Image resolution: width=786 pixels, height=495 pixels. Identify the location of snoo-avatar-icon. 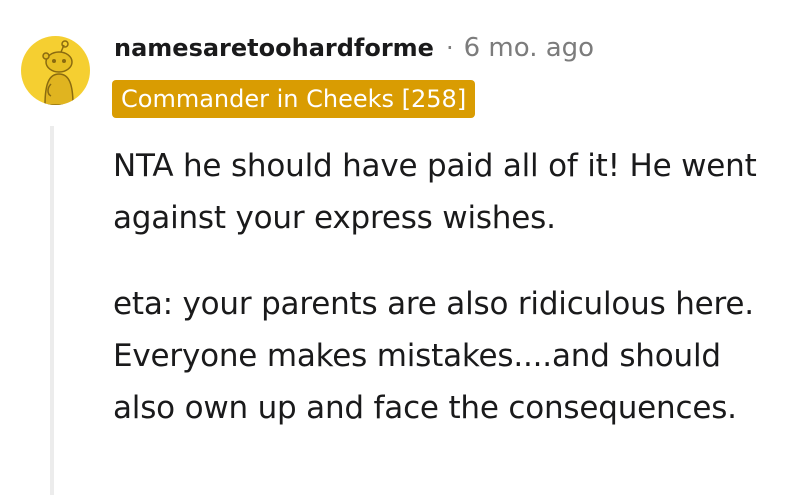
(55, 70).